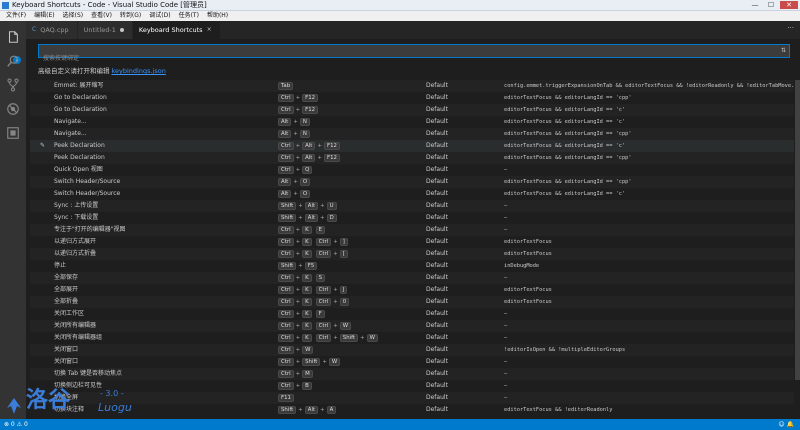 The width and height of the screenshot is (800, 430). I want to click on key-cap: Alt, so click(285, 182).